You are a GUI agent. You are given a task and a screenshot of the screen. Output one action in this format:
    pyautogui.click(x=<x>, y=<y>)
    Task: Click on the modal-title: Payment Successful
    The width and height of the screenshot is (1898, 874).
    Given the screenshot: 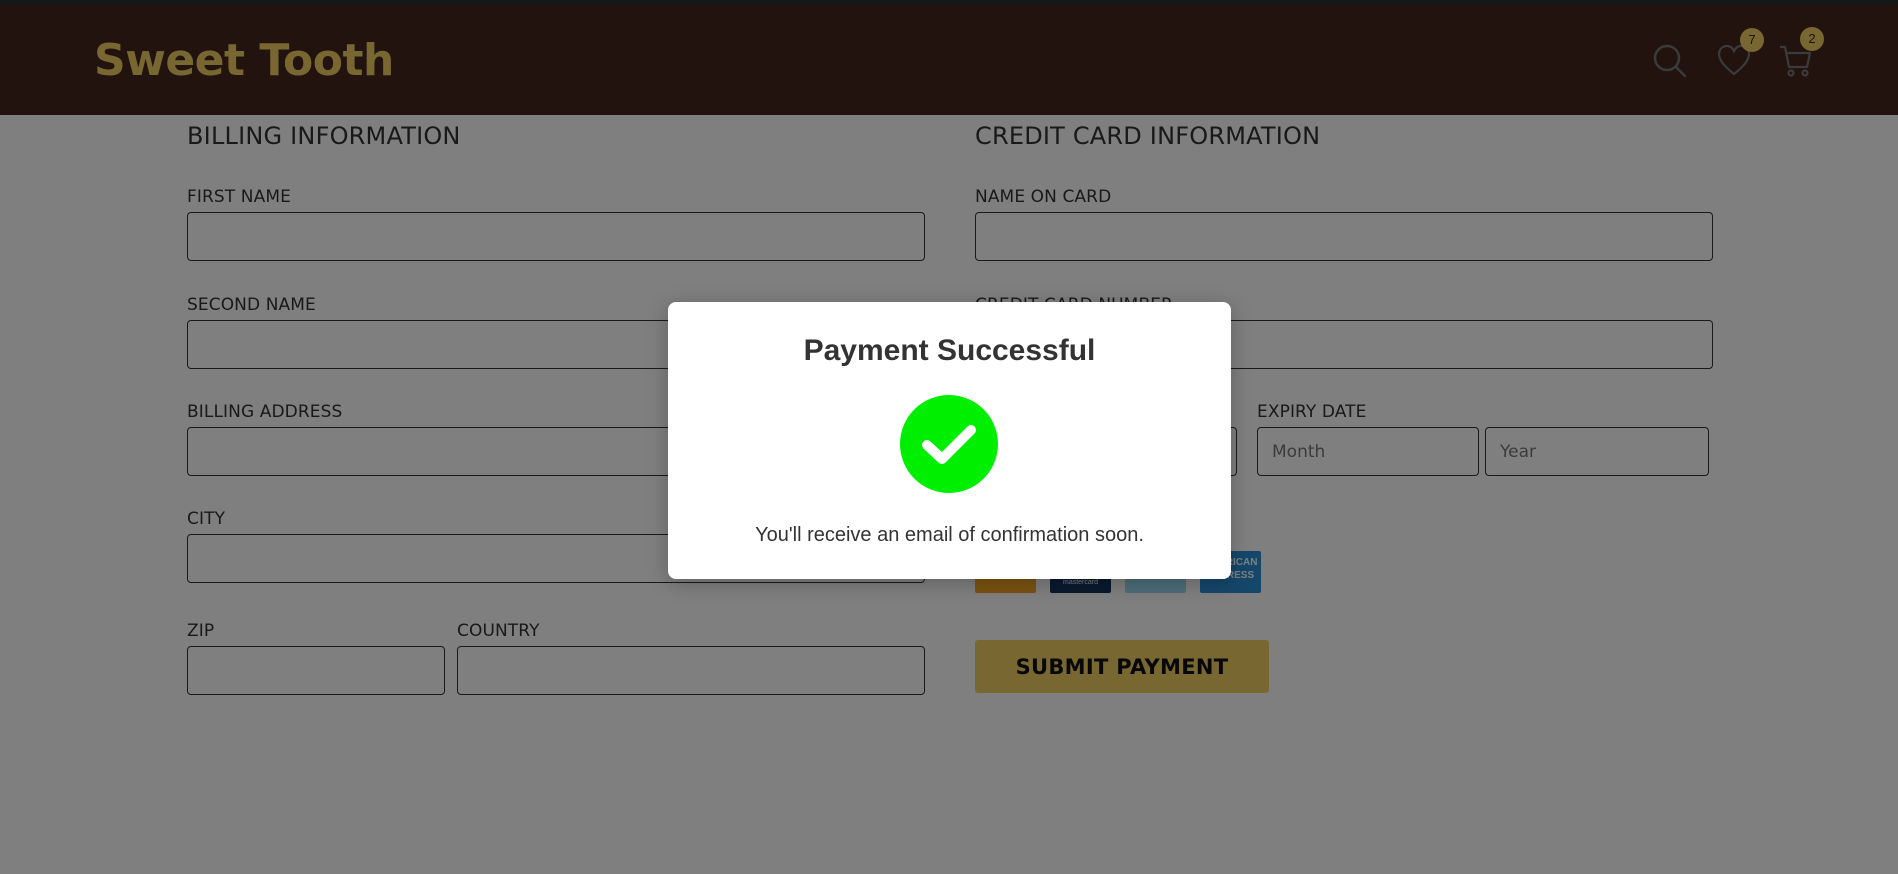 What is the action you would take?
    pyautogui.click(x=949, y=350)
    